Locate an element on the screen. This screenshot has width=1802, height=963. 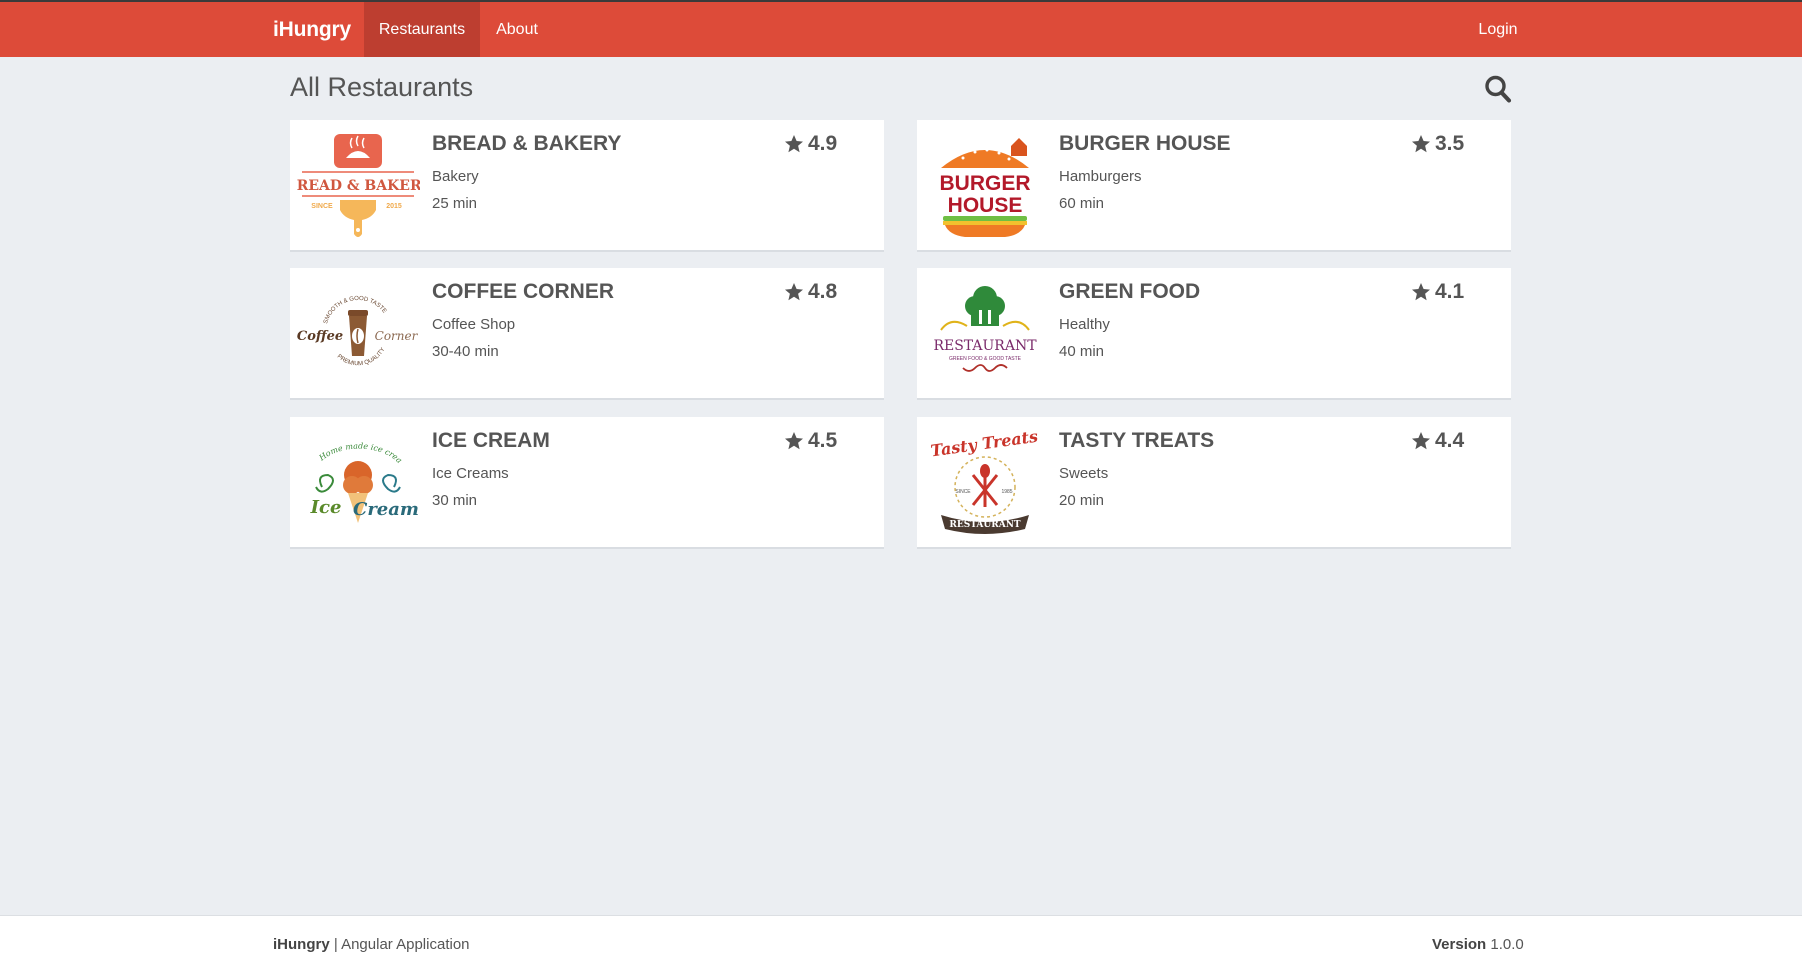
footer-version: Version 1.0.0 is located at coordinates (1478, 944).